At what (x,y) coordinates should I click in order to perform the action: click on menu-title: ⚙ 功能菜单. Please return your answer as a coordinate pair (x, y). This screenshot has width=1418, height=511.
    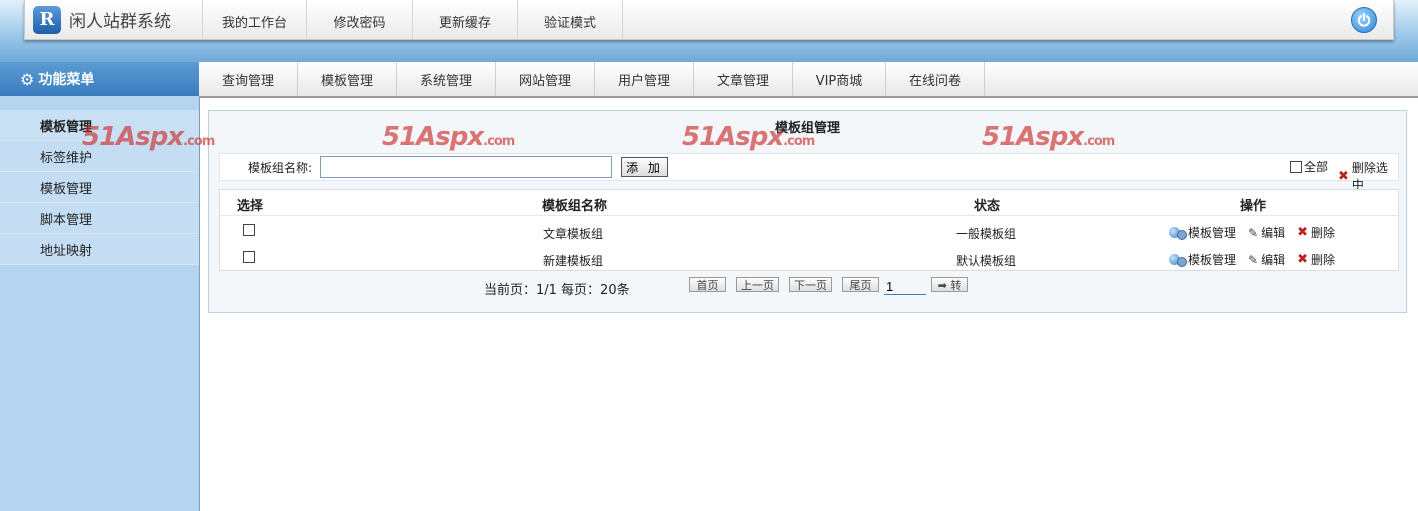
    Looking at the image, I should click on (99, 79).